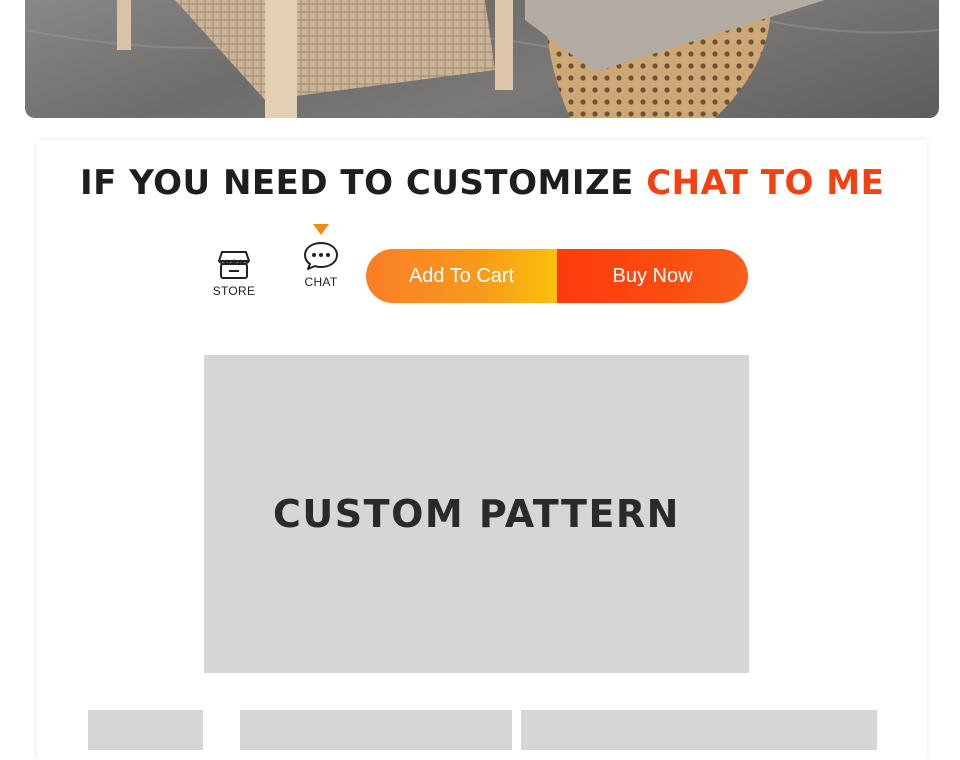 Image resolution: width=960 pixels, height=760 pixels. What do you see at coordinates (652, 276) in the screenshot?
I see `buy-now-button: Buy Now` at bounding box center [652, 276].